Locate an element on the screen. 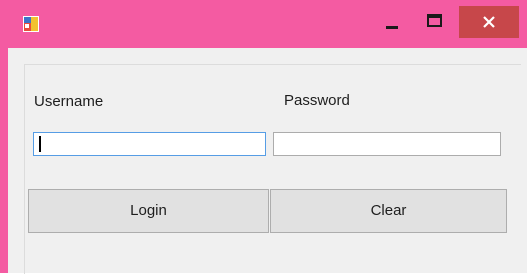 This screenshot has width=527, height=274. maximize-icon is located at coordinates (434, 20).